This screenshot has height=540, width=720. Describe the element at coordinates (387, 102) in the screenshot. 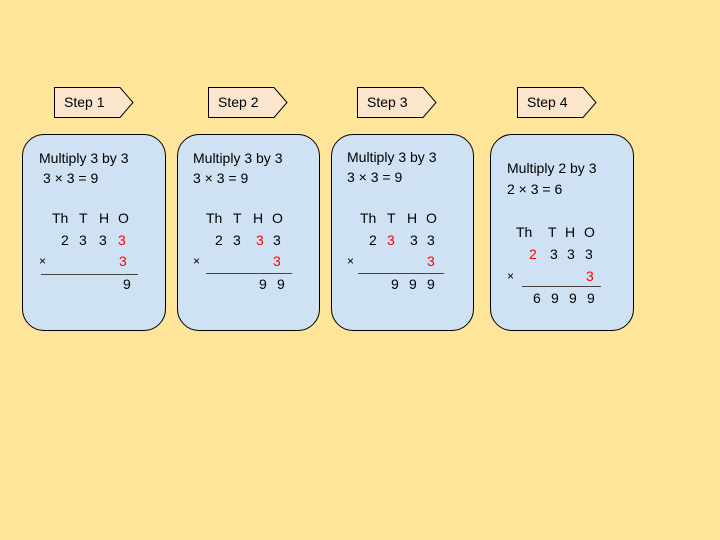

I see `step-label: Step 3` at that location.